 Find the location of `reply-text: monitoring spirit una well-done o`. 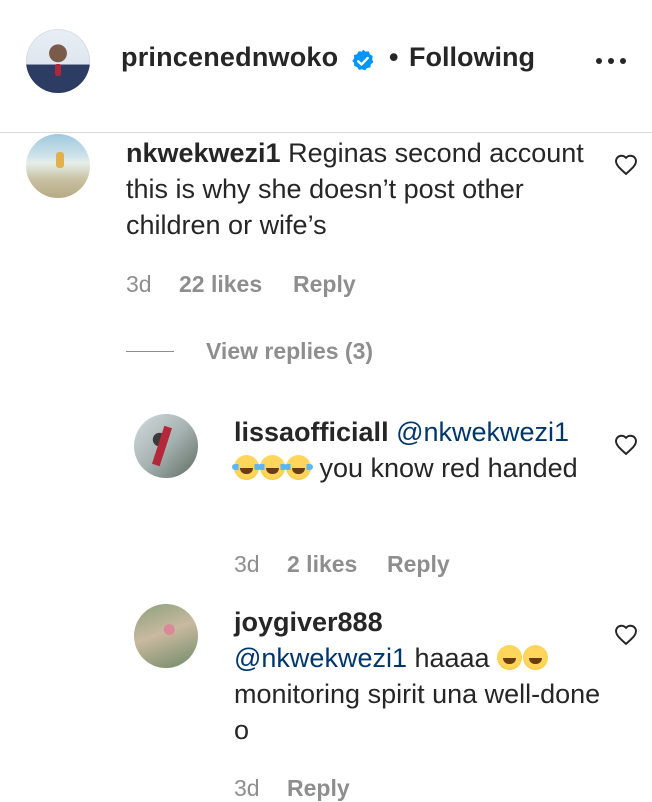

reply-text: monitoring spirit una well-done o is located at coordinates (417, 712).